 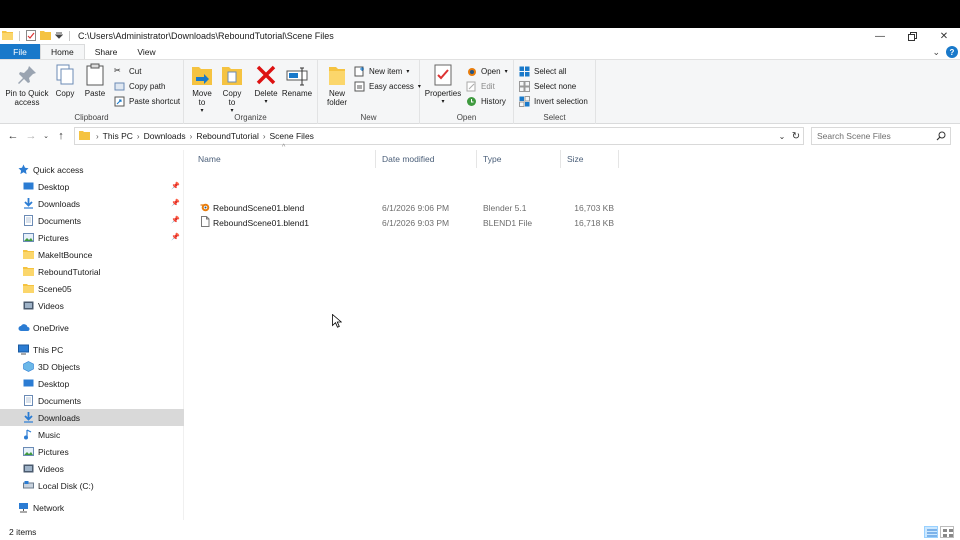 What do you see at coordinates (62, 51) in the screenshot?
I see `tab-home: Home` at bounding box center [62, 51].